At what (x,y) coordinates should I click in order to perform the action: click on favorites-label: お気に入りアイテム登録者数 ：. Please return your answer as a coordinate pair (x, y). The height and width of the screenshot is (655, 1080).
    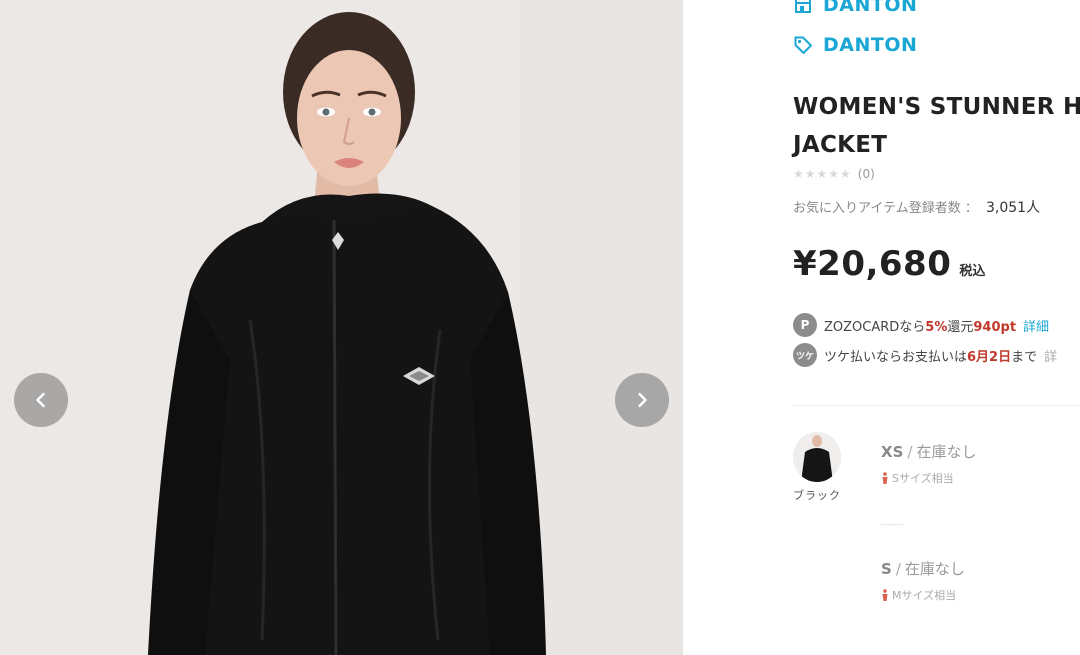
    Looking at the image, I should click on (885, 208).